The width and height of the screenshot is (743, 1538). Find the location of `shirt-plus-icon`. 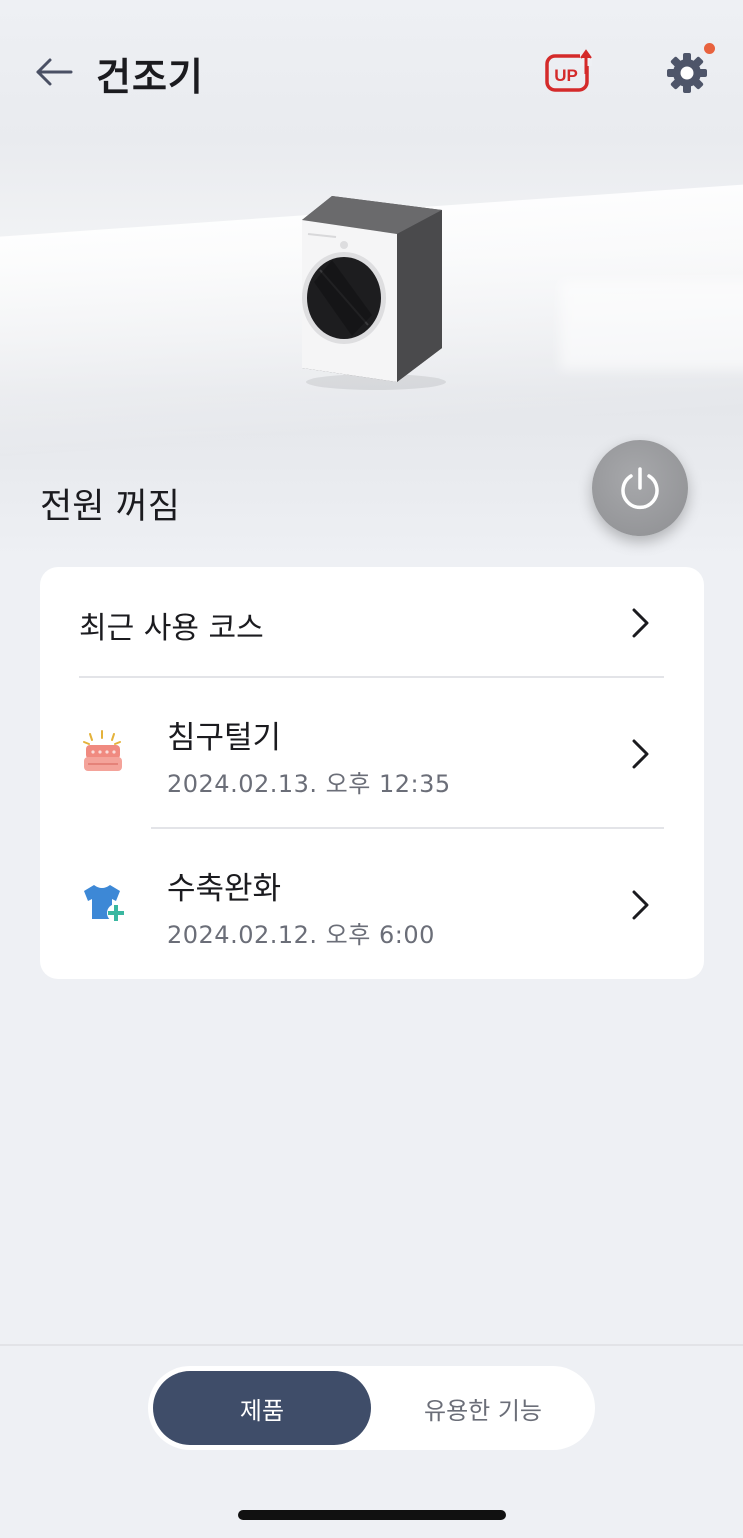

shirt-plus-icon is located at coordinates (104, 903).